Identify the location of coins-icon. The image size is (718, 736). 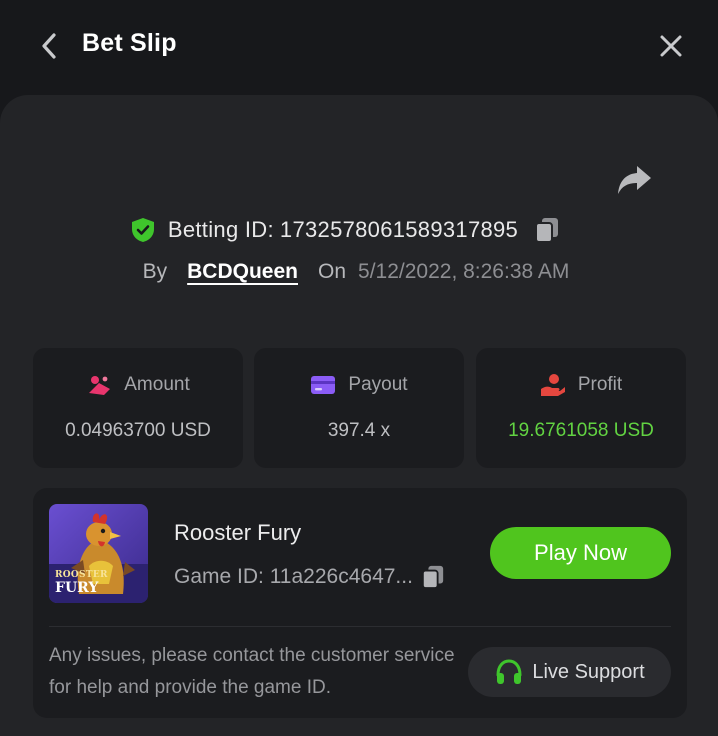
(100, 385).